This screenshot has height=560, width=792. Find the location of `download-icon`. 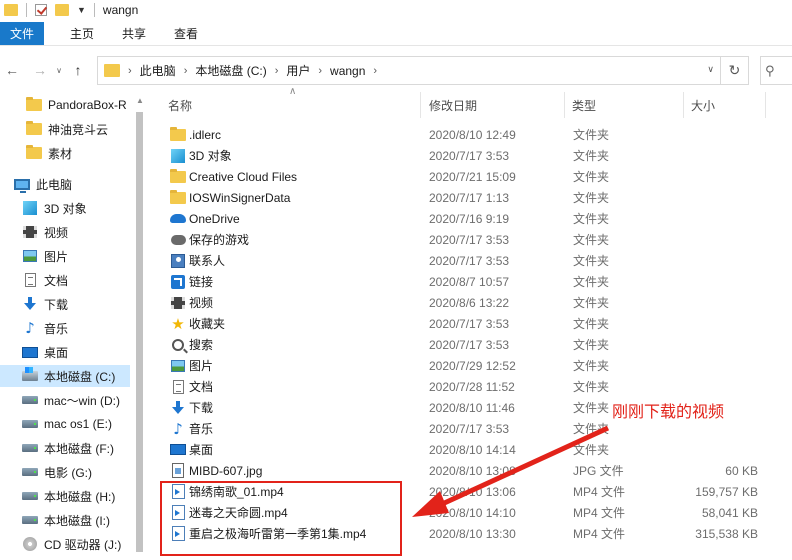

download-icon is located at coordinates (30, 304).